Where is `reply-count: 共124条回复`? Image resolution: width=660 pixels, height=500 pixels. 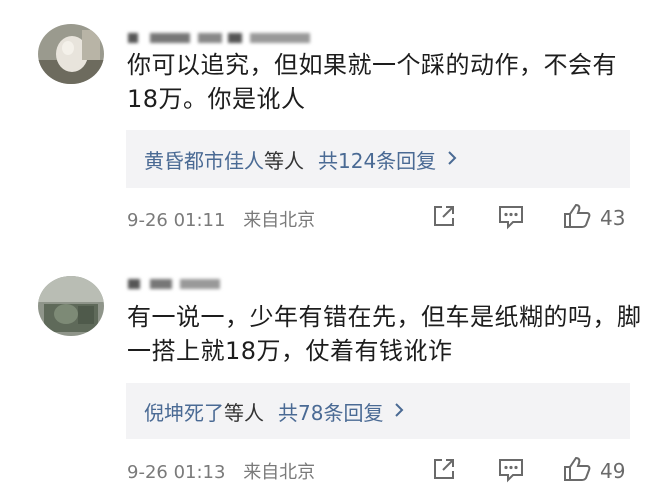
reply-count: 共124条回复 is located at coordinates (377, 159).